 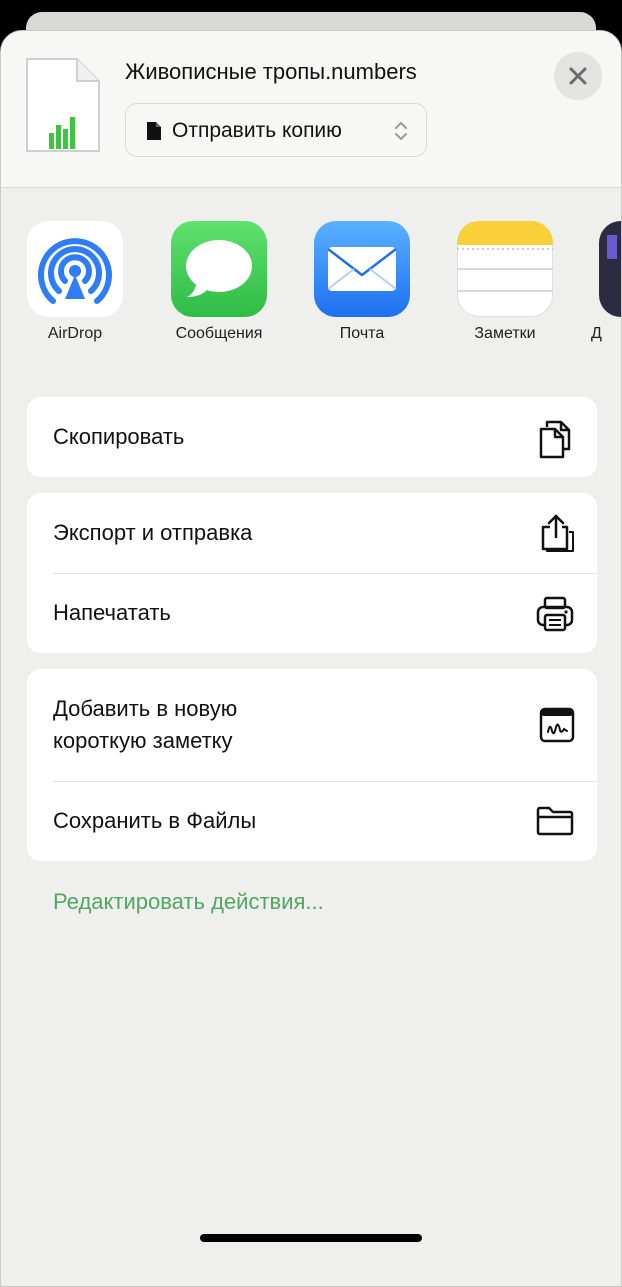 I want to click on share-icon, so click(x=556, y=535).